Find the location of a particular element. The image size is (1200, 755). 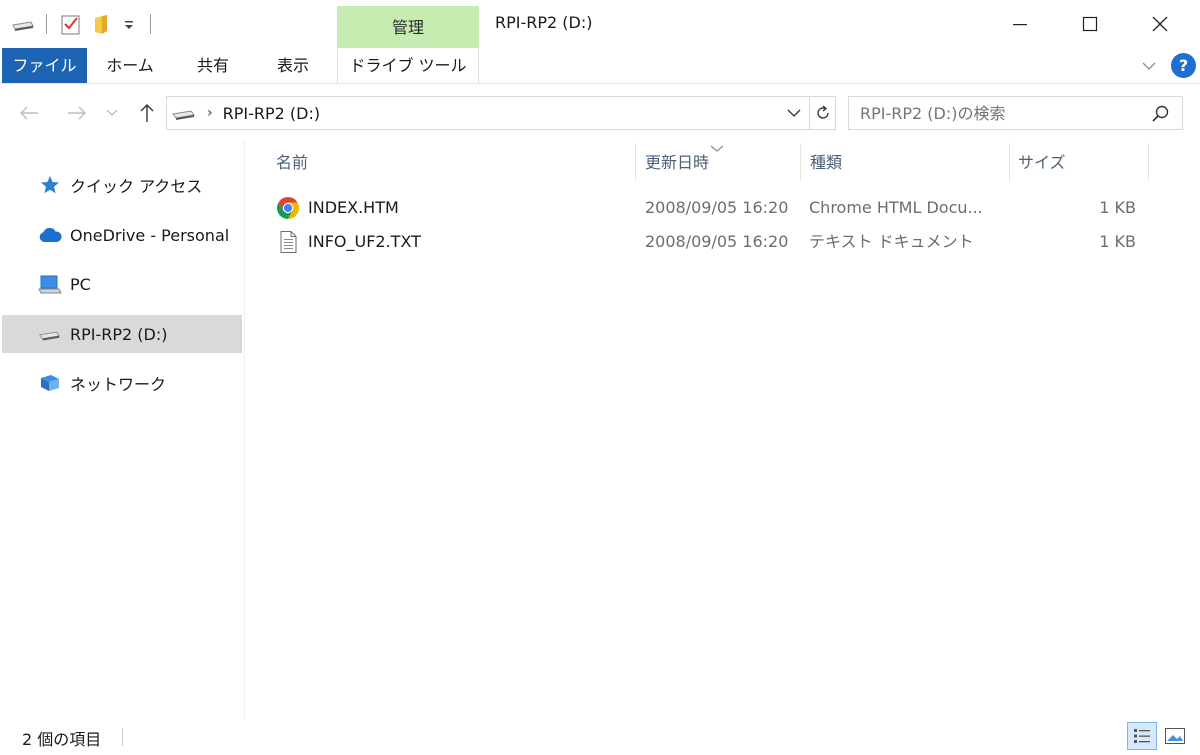

tab-drive-tools: ドライブ ツール is located at coordinates (408, 65).